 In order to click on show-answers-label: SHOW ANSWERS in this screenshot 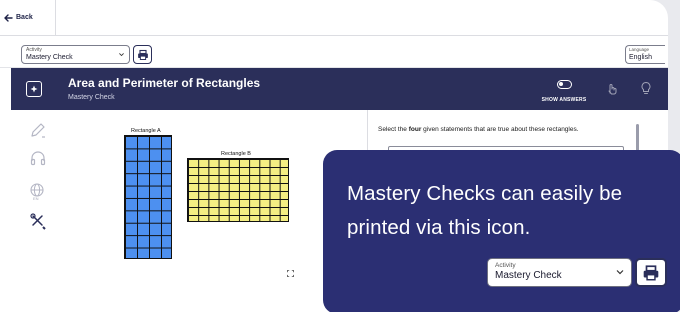, I will do `click(564, 100)`.